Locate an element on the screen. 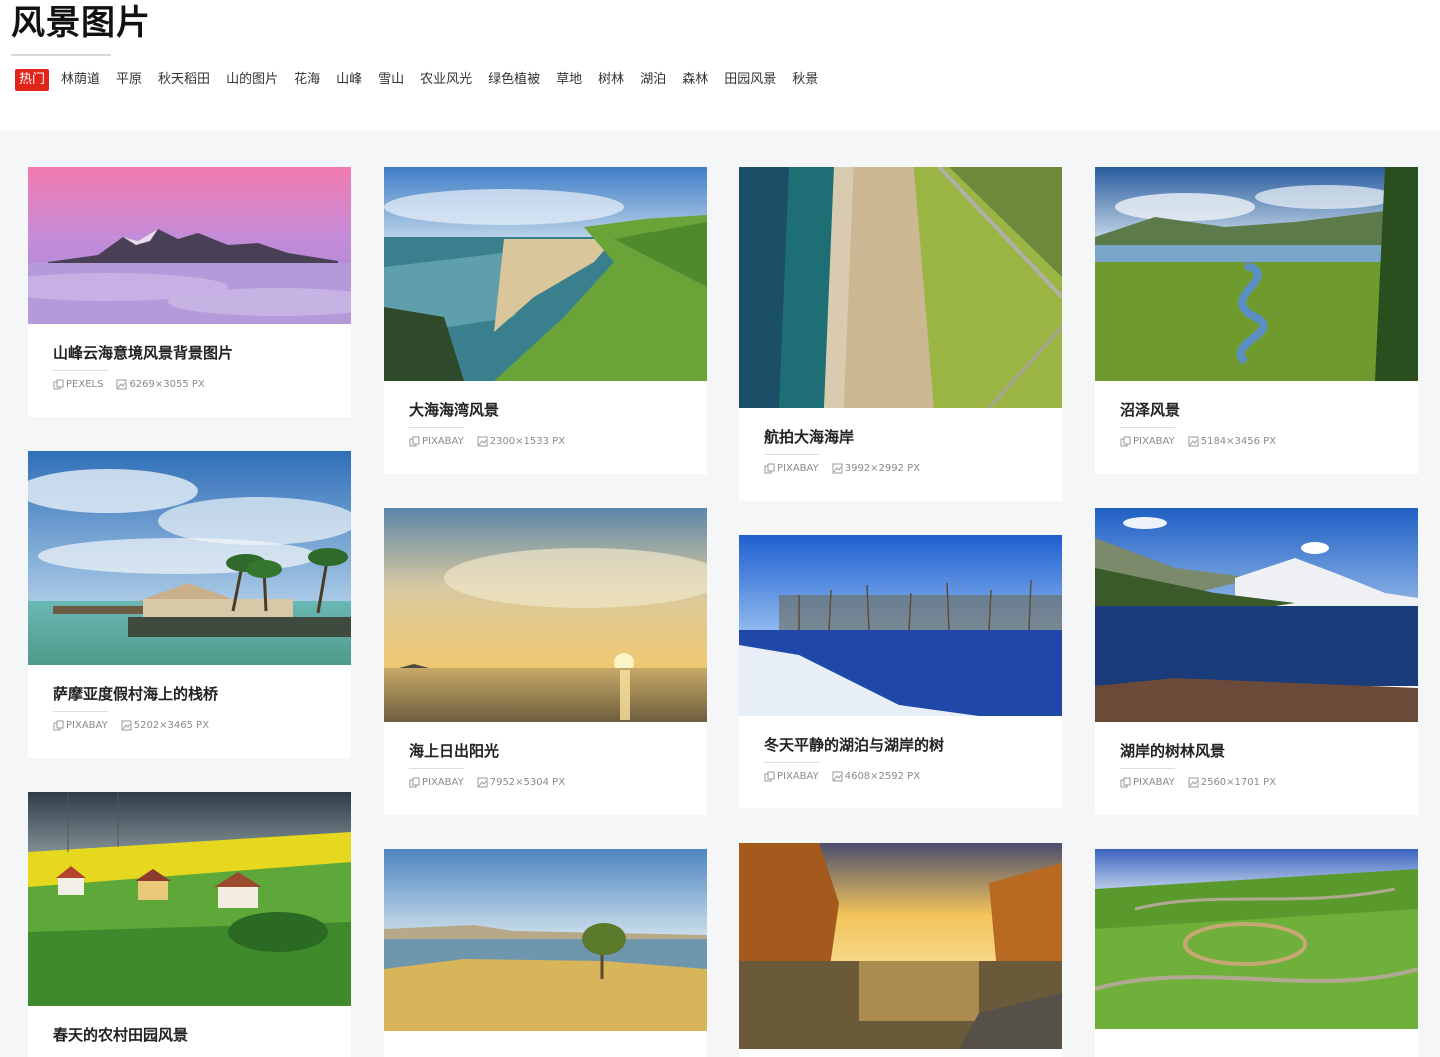 Image resolution: width=1440 pixels, height=1057 pixels. card-title: 大海海湾风景 is located at coordinates (454, 409).